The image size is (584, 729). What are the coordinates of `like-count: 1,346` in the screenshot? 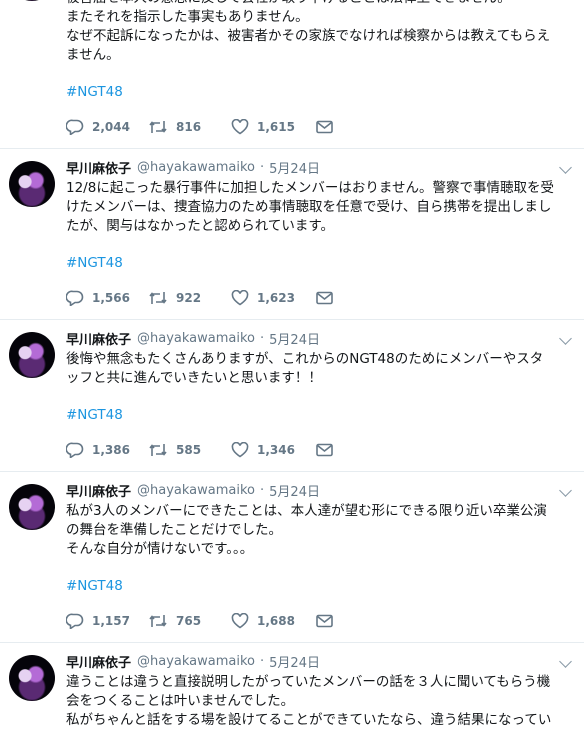 It's located at (276, 450).